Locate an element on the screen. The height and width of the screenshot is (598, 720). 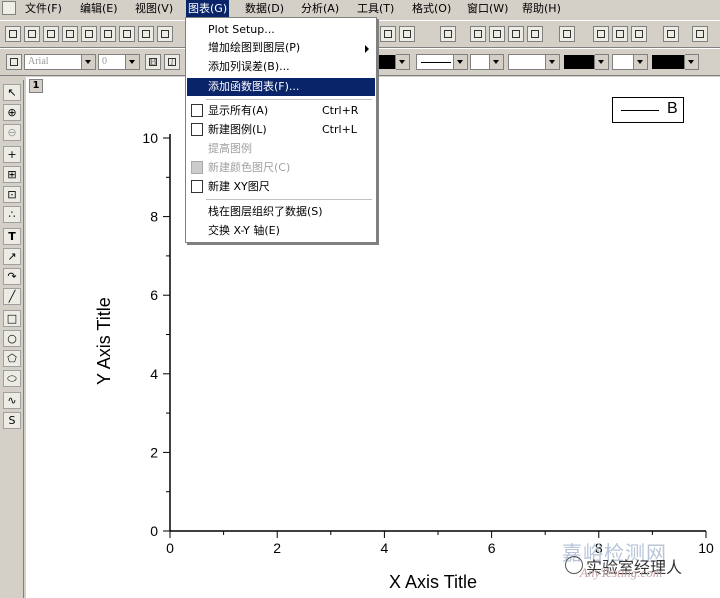
legend-icon is located at coordinates (197, 129).